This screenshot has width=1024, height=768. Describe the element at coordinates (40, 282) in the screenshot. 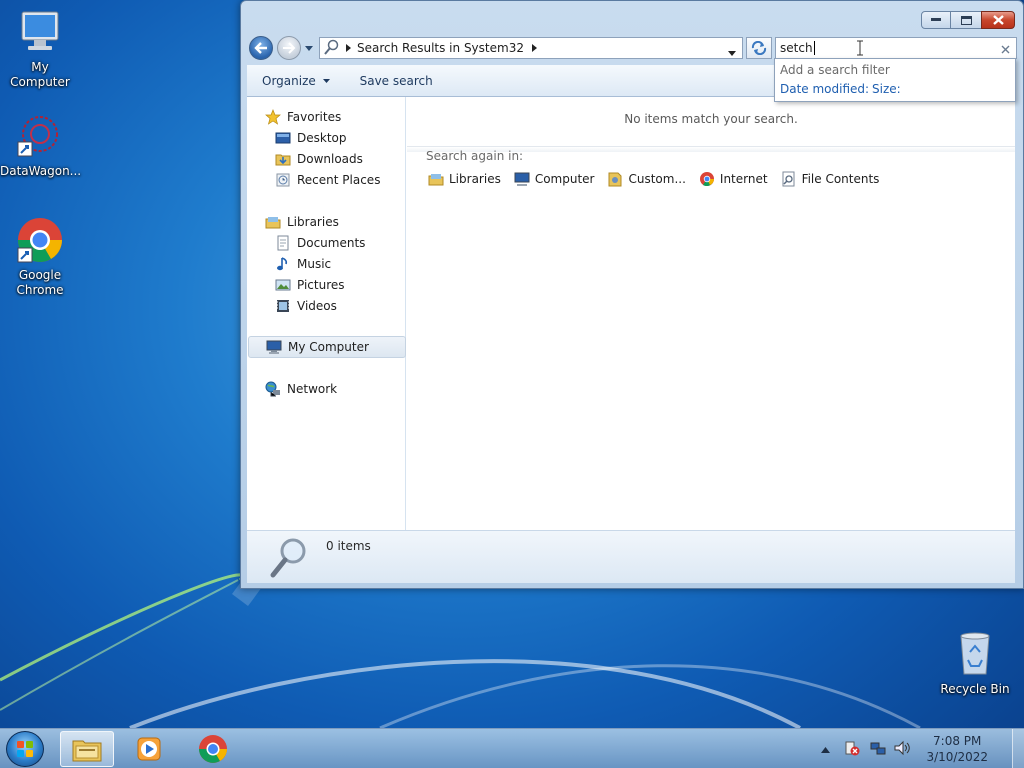

I see `desktop-icon-label: Google Chrome` at that location.